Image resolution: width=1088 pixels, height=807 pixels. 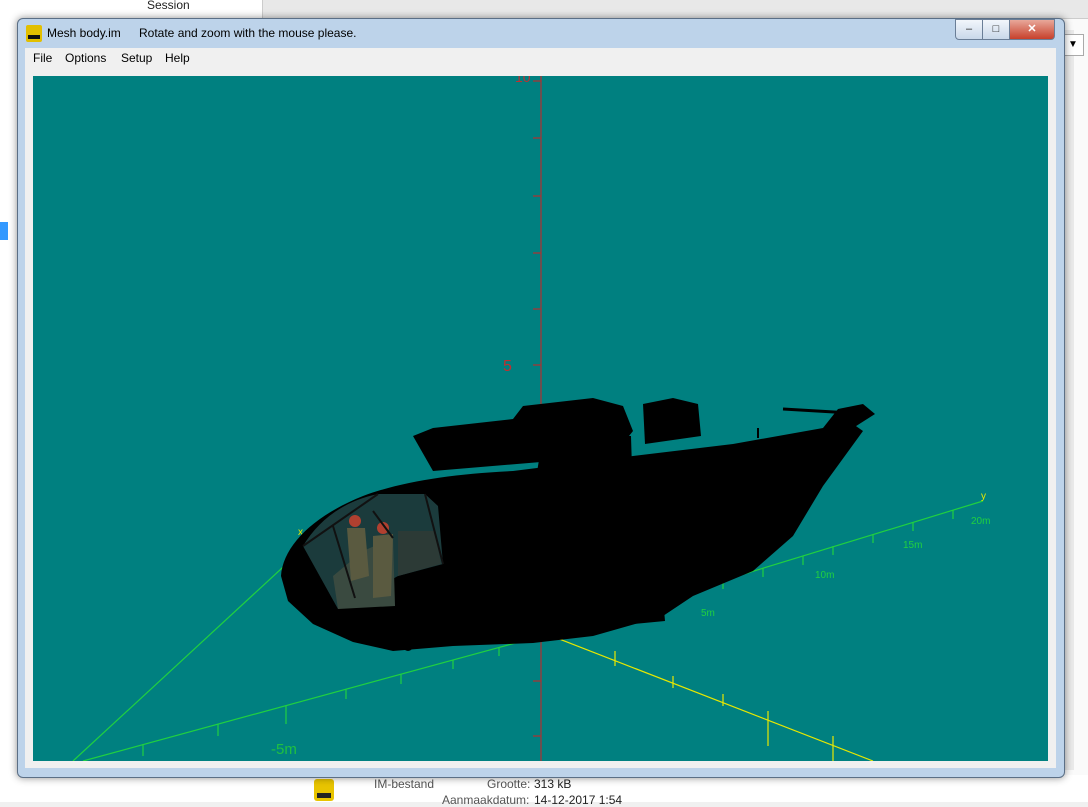 I want to click on window-title: Mesh body.im, so click(x=84, y=33).